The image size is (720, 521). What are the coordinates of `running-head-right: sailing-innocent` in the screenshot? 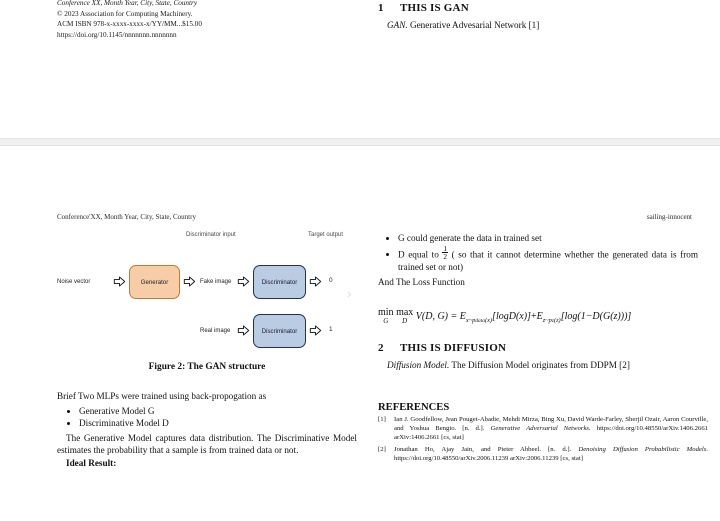 It's located at (669, 217).